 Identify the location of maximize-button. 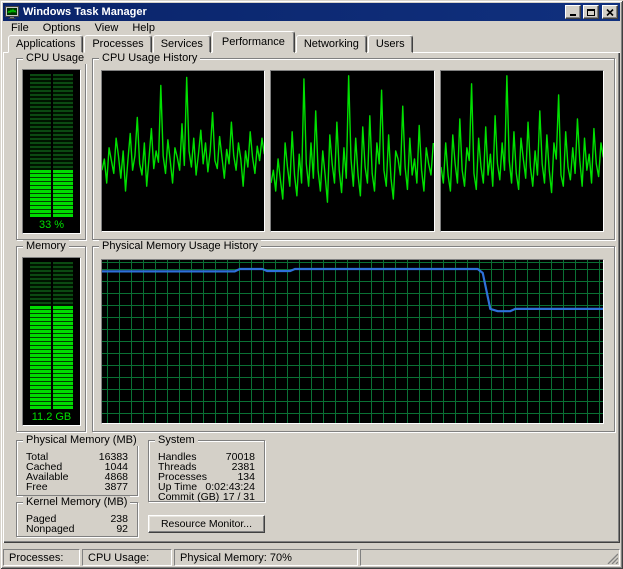
(591, 12).